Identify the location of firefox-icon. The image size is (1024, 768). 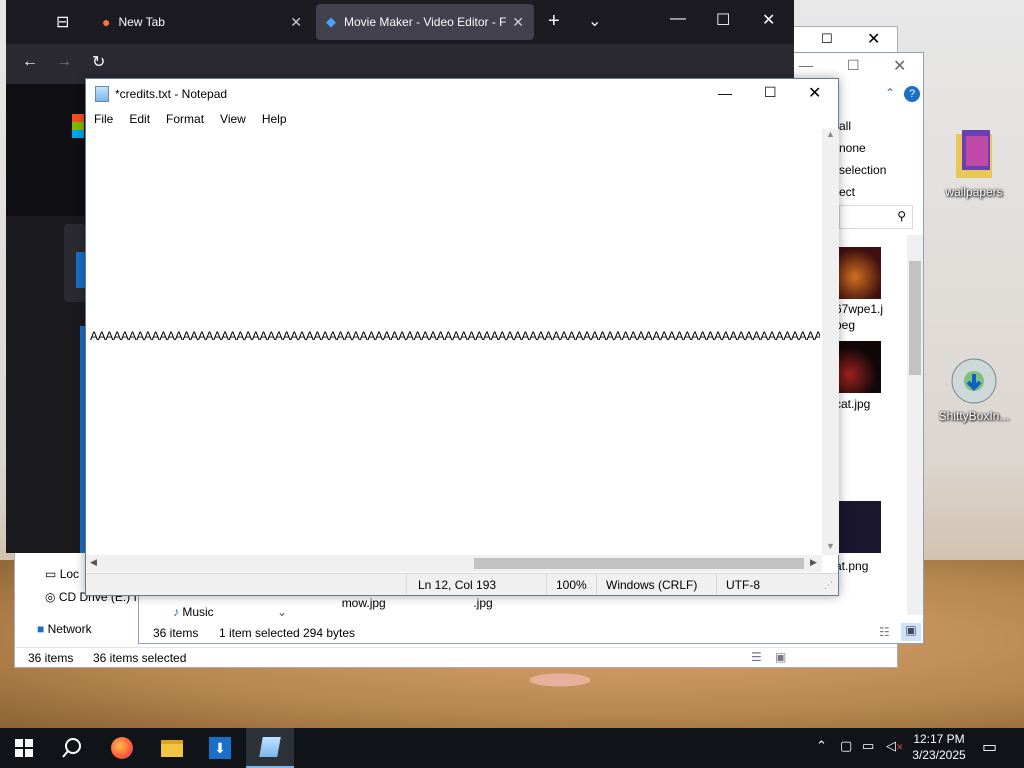
(122, 748).